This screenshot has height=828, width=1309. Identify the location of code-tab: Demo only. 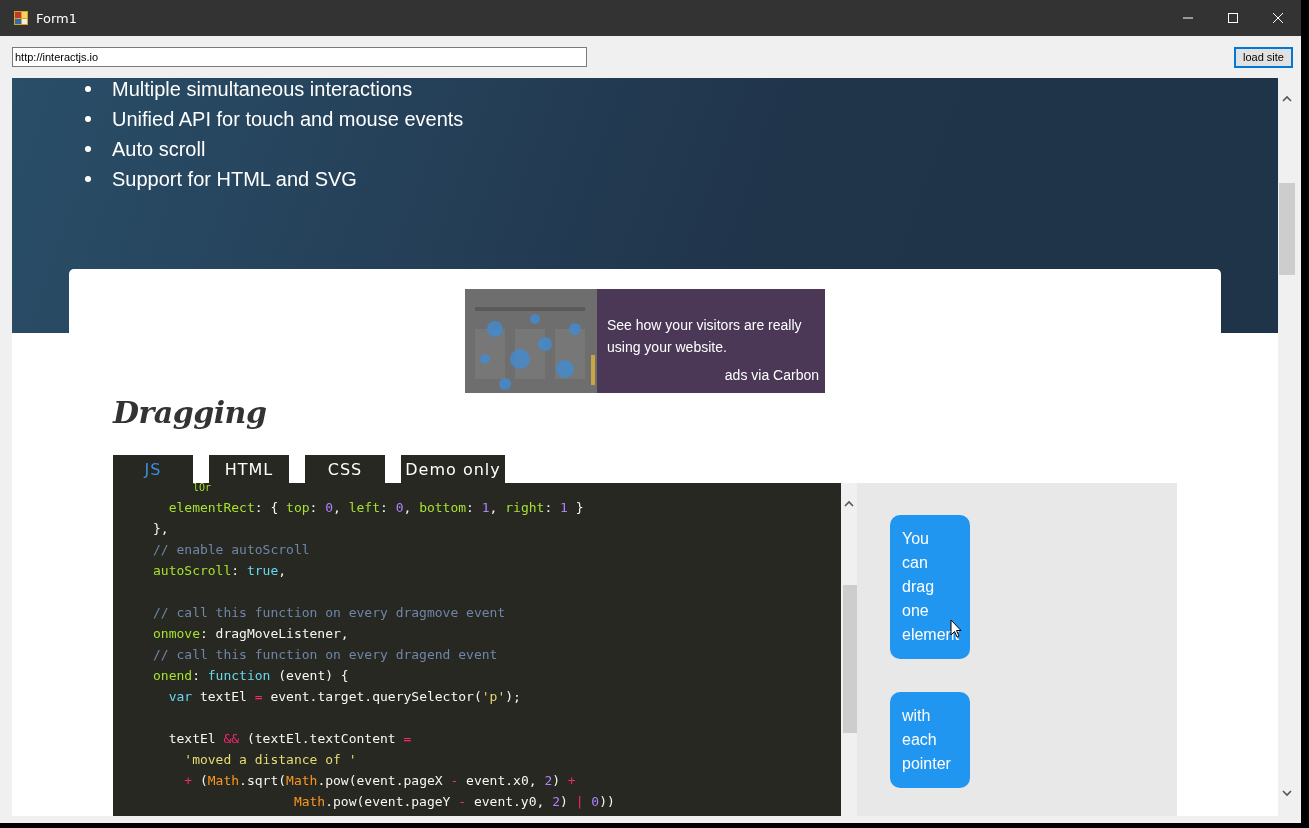
(453, 469).